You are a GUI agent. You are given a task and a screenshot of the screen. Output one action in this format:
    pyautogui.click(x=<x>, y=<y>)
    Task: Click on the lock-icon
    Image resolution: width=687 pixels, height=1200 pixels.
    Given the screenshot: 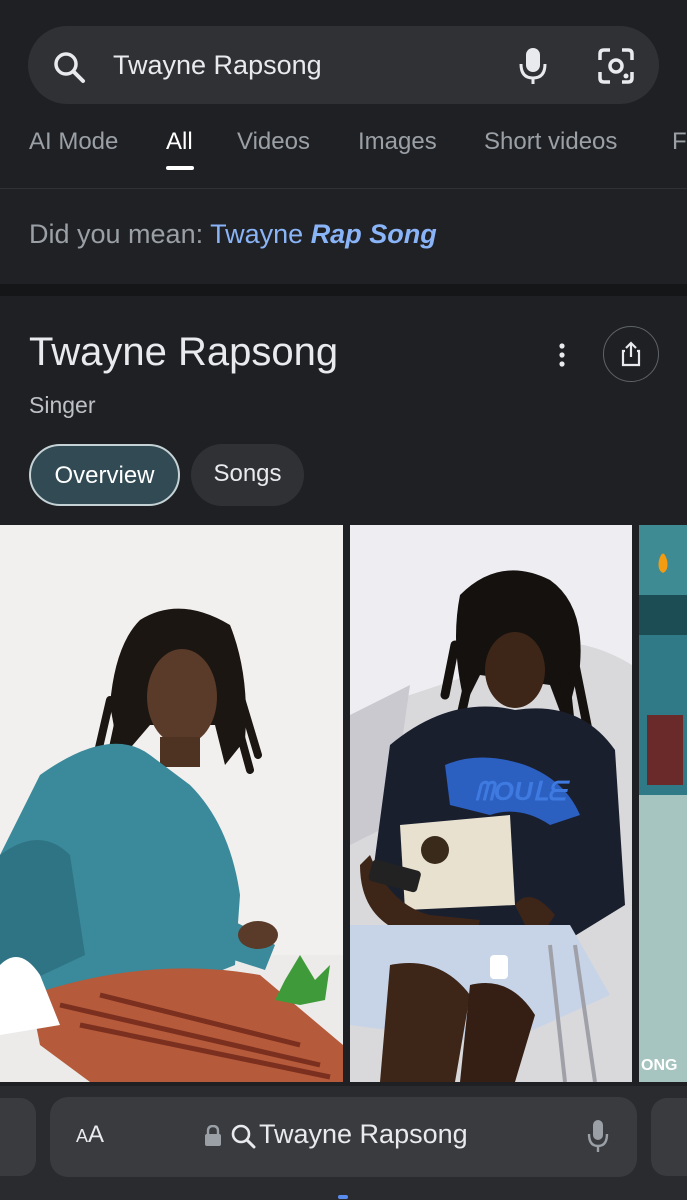 What is the action you would take?
    pyautogui.click(x=213, y=1135)
    